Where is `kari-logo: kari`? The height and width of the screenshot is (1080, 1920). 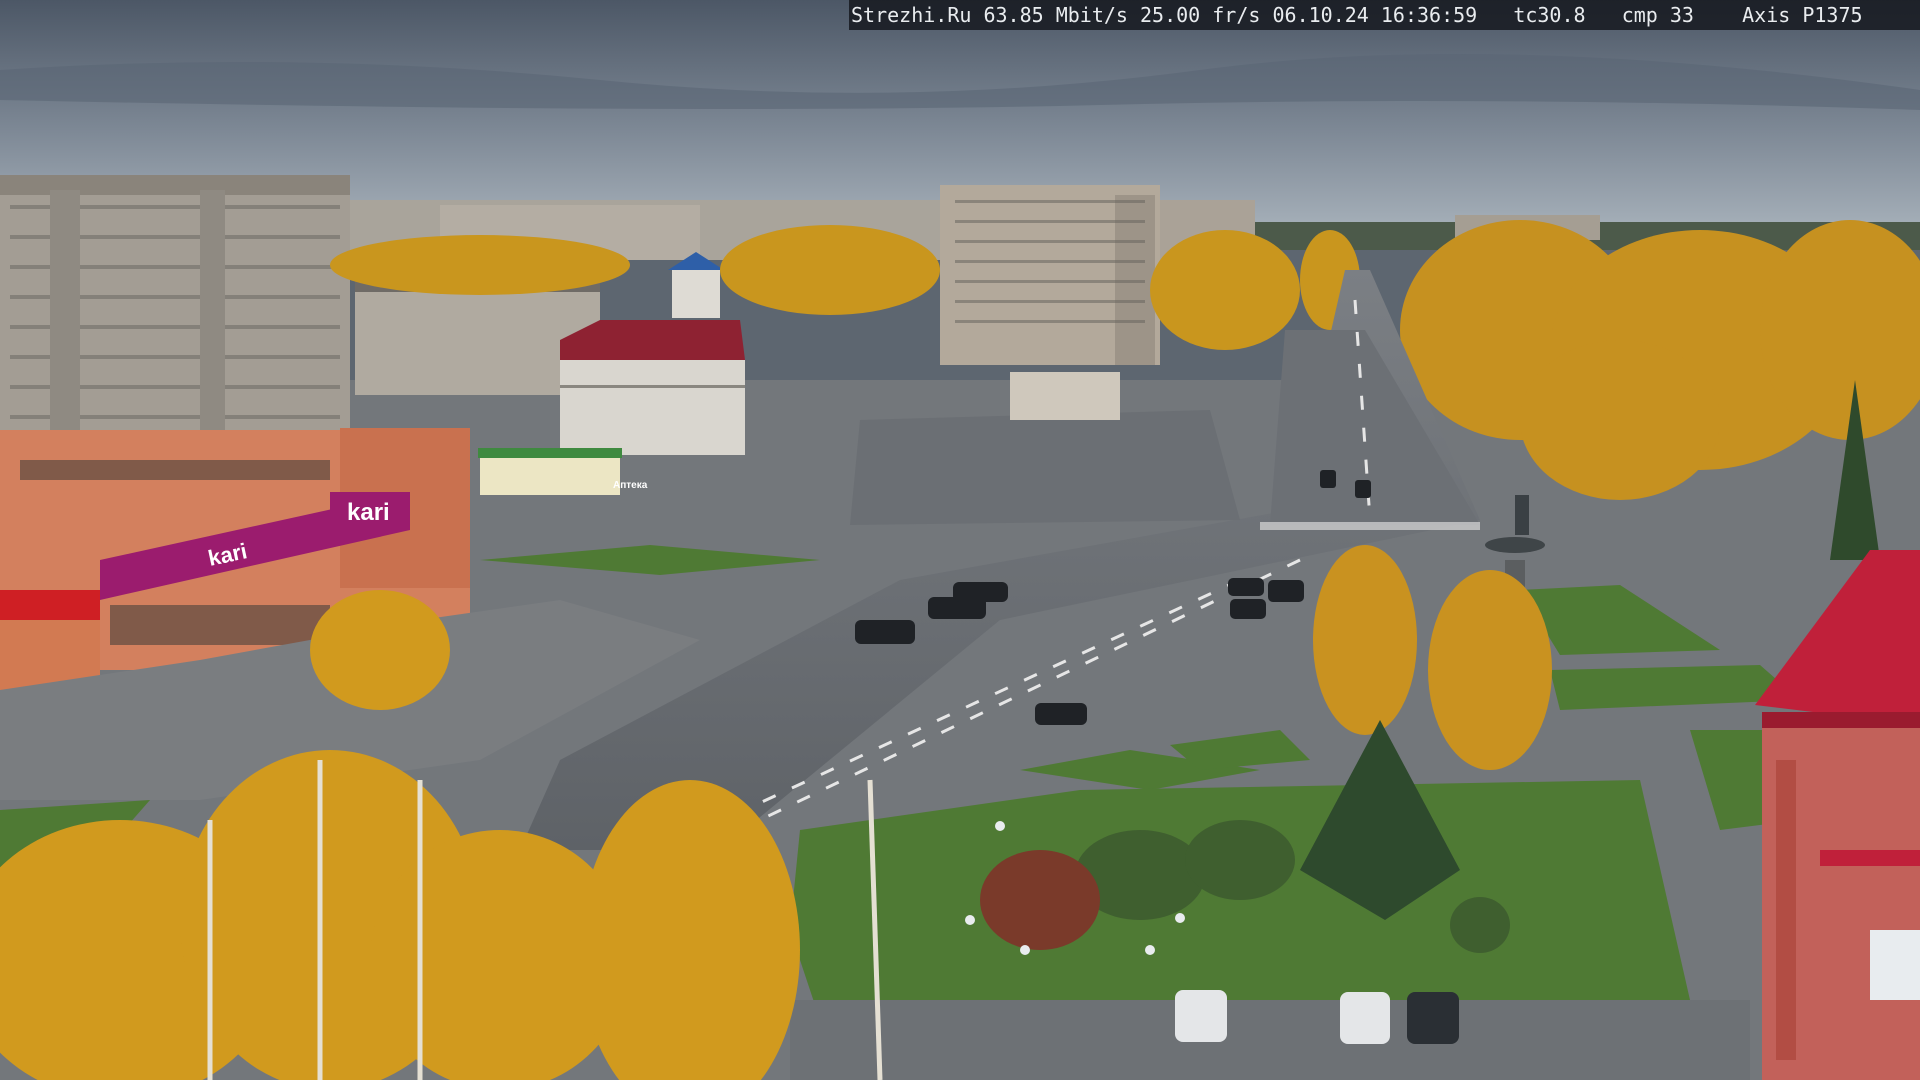 kari-logo: kari is located at coordinates (368, 512).